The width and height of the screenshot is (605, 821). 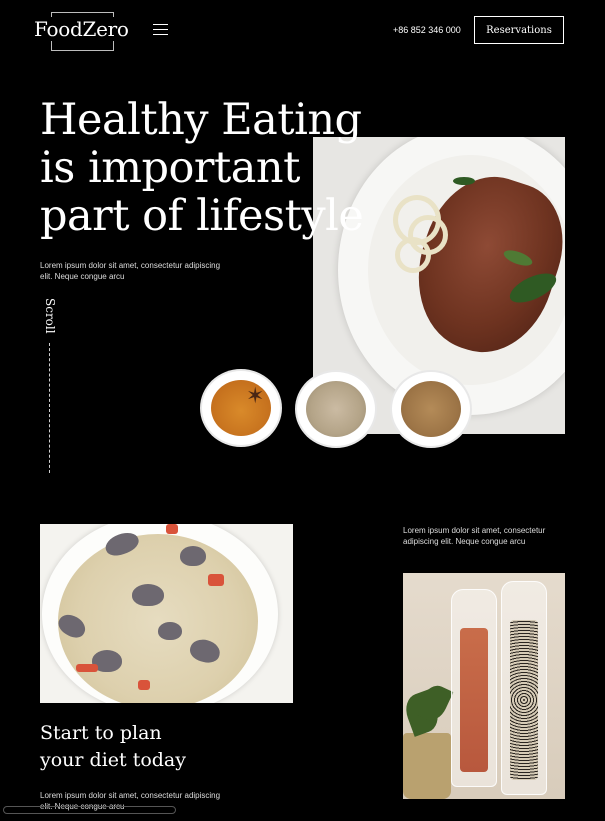 What do you see at coordinates (160, 30) in the screenshot?
I see `hamburger-menu-icon` at bounding box center [160, 30].